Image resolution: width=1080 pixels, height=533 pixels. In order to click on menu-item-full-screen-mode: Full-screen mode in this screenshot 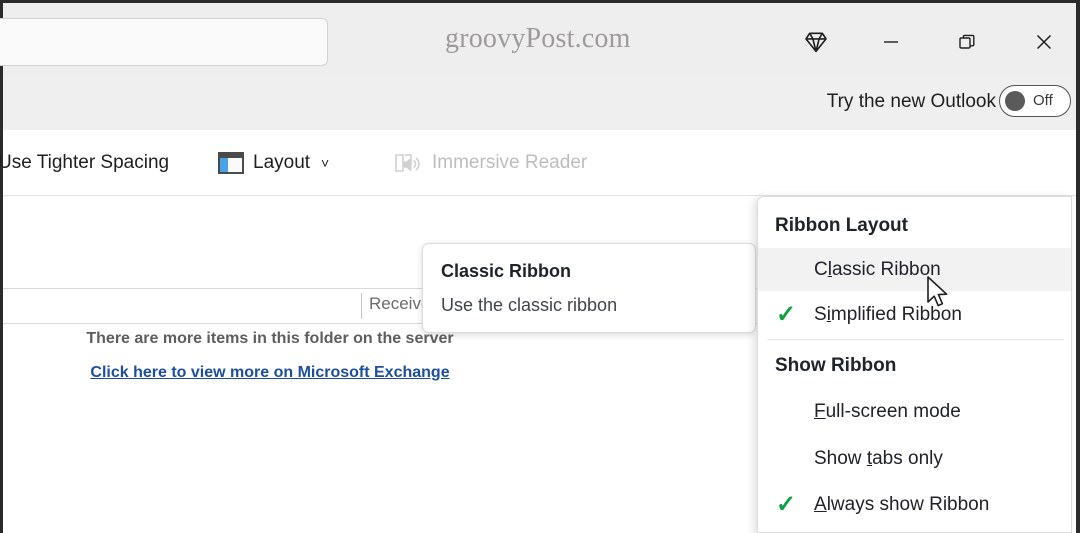, I will do `click(914, 411)`.